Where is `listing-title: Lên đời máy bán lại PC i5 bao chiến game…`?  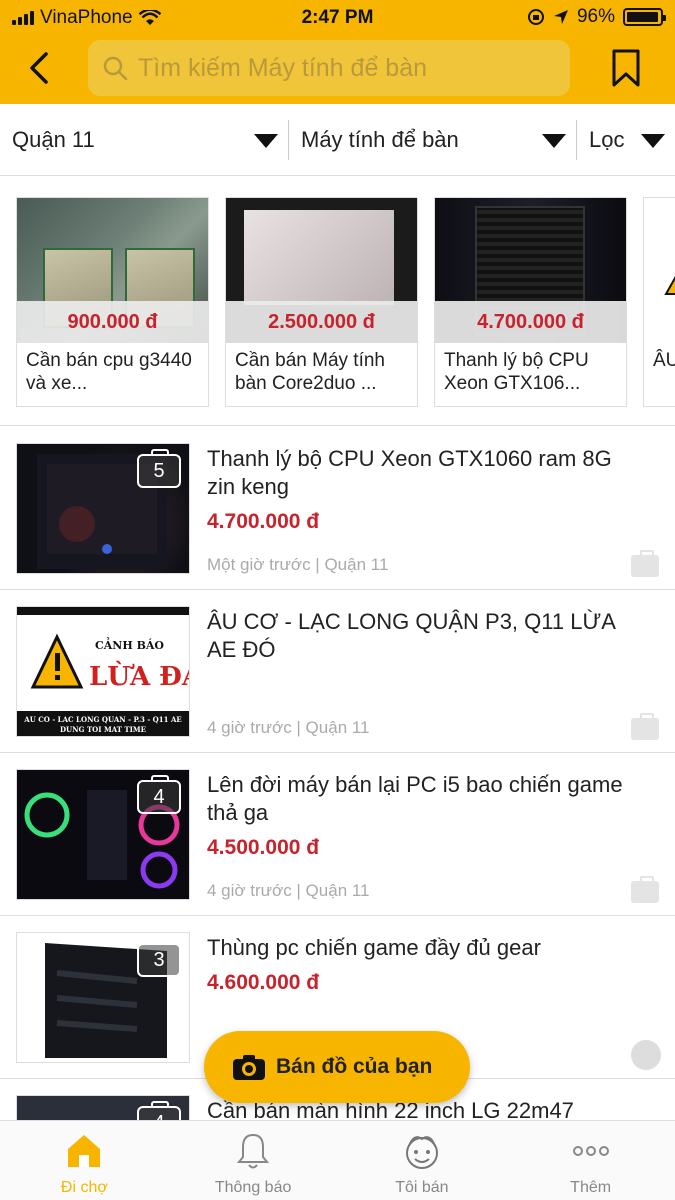 listing-title: Lên đời máy bán lại PC i5 bao chiến game… is located at coordinates (415, 798).